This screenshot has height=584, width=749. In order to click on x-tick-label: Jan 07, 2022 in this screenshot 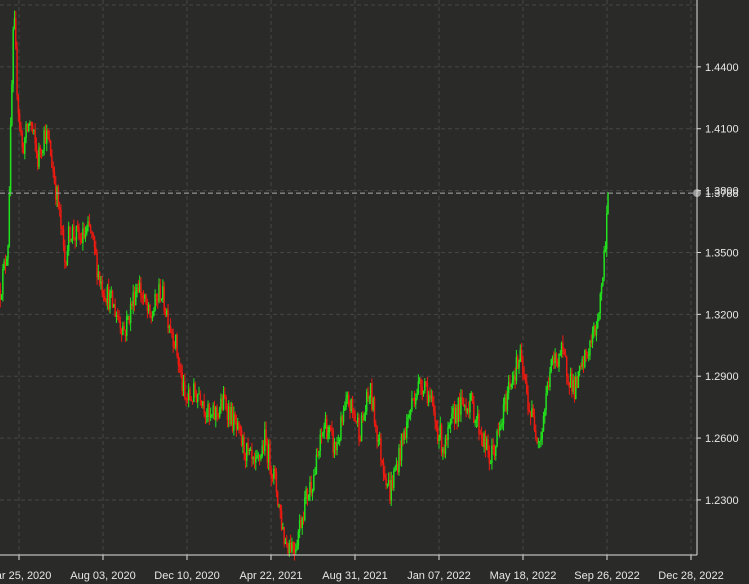, I will do `click(439, 576)`.